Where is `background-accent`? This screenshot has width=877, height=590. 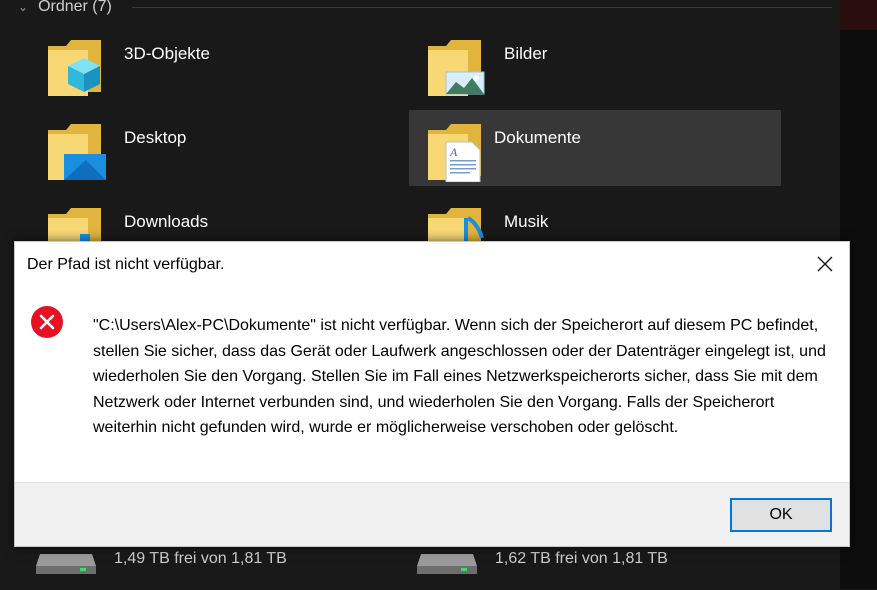 background-accent is located at coordinates (858, 15).